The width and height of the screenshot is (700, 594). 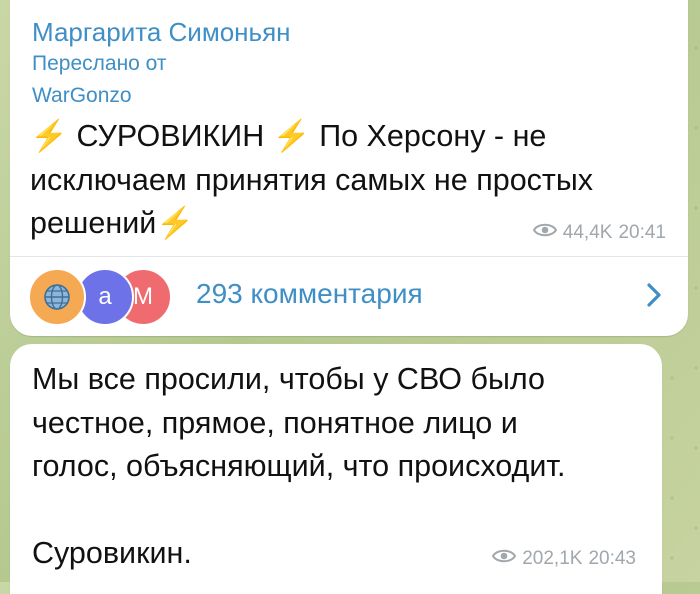 What do you see at coordinates (82, 96) in the screenshot?
I see `forwarded-source: WarGonzo` at bounding box center [82, 96].